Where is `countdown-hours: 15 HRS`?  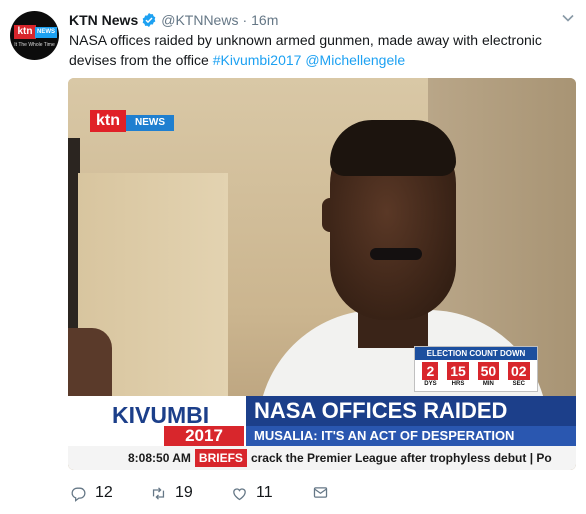 countdown-hours: 15 HRS is located at coordinates (458, 375).